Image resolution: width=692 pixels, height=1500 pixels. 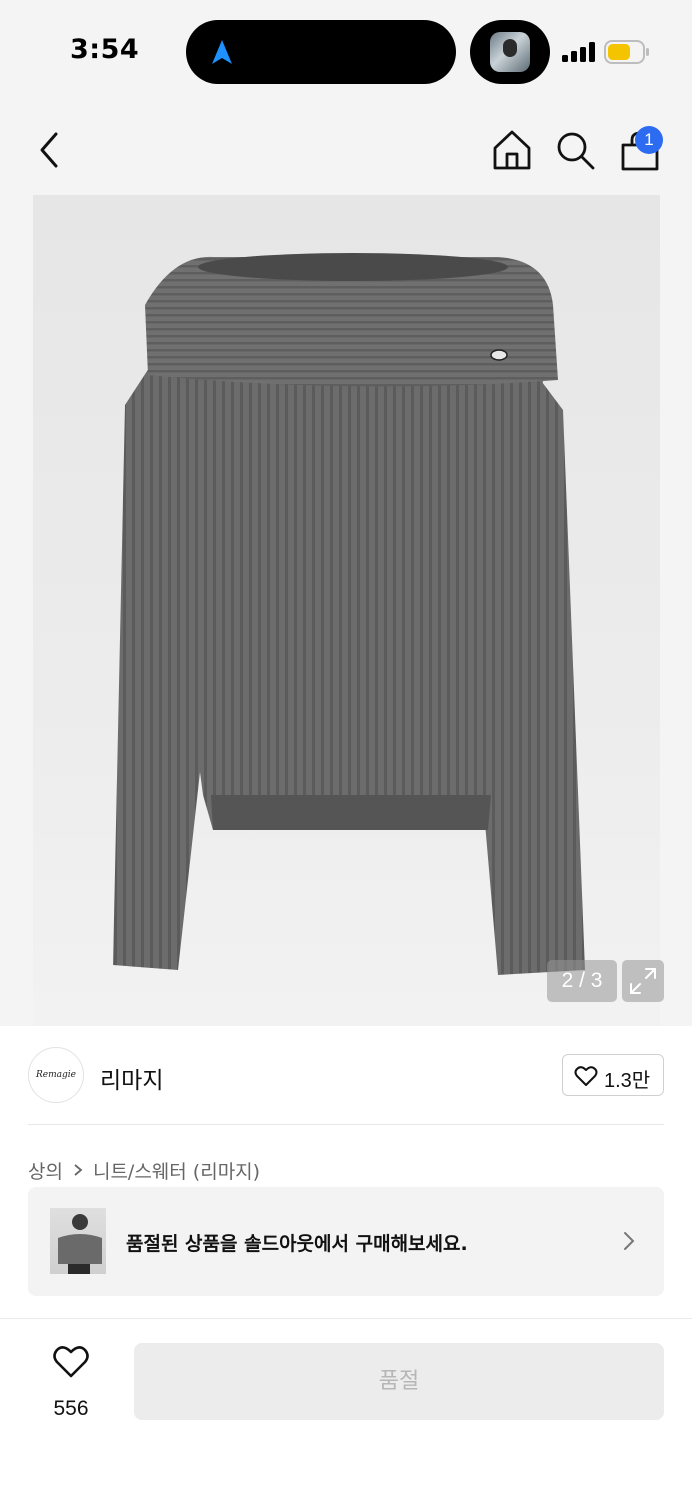 What do you see at coordinates (131, 1078) in the screenshot?
I see `brand-name: 리마지` at bounding box center [131, 1078].